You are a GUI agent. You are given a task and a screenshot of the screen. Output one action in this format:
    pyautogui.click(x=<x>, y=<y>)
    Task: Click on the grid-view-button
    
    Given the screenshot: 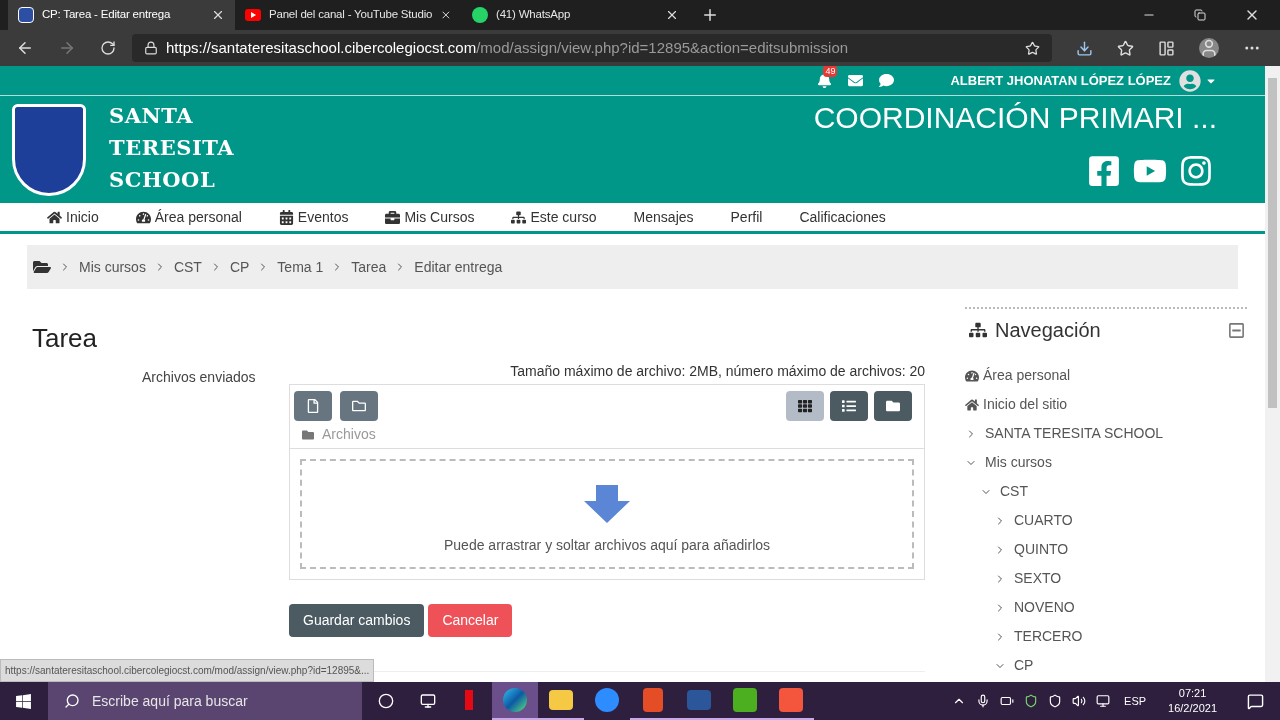 What is the action you would take?
    pyautogui.click(x=805, y=406)
    